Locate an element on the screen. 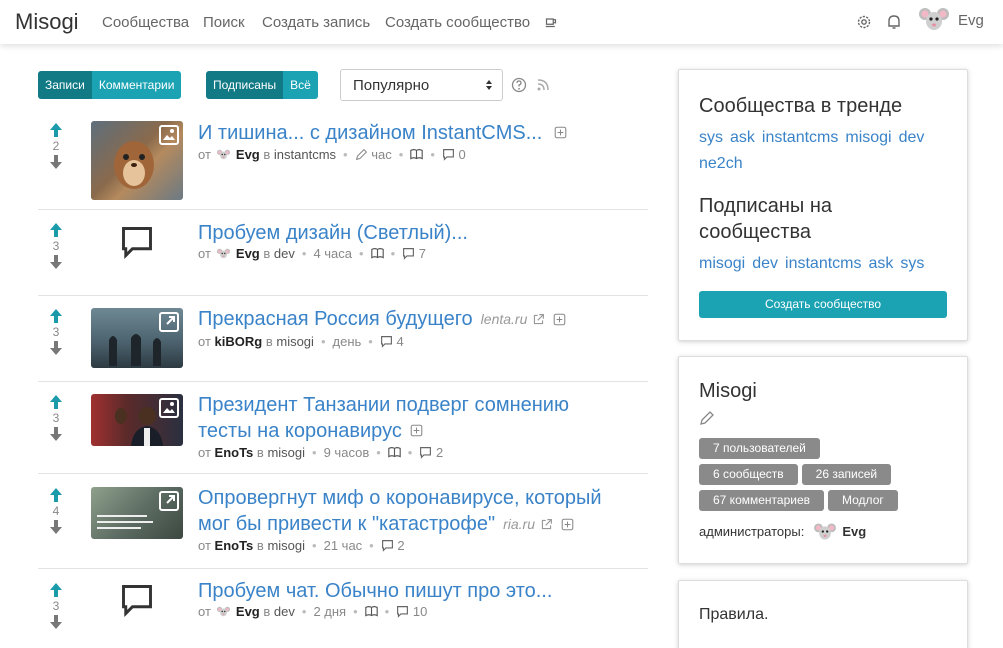 Image resolution: width=1003 pixels, height=648 pixels. subscribed-community-link: misogi is located at coordinates (722, 263).